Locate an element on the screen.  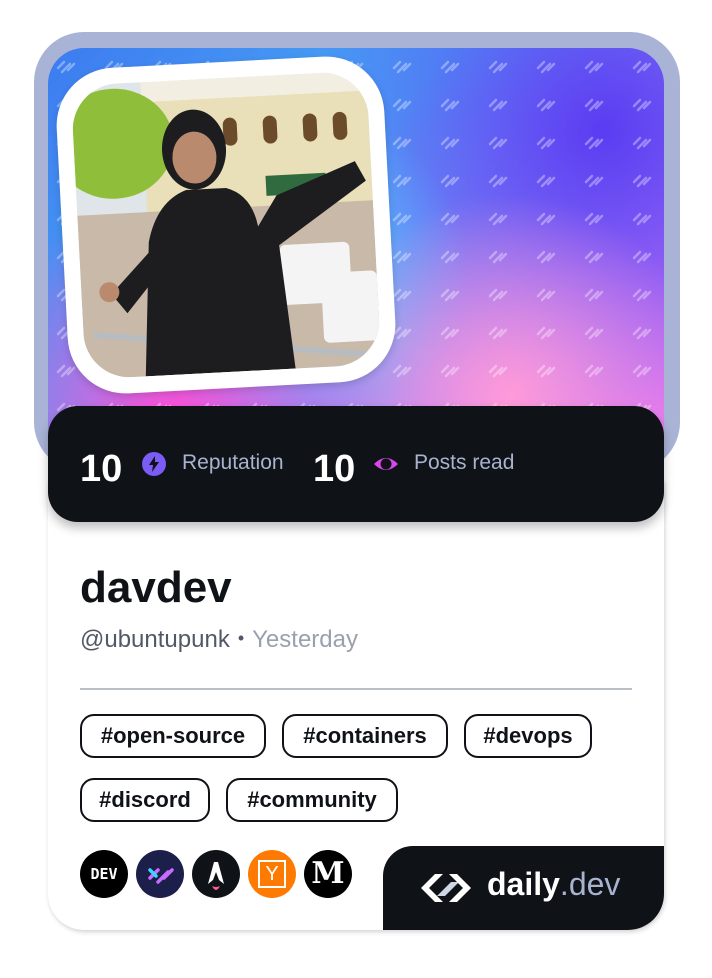
tag-chip: #community is located at coordinates (312, 800).